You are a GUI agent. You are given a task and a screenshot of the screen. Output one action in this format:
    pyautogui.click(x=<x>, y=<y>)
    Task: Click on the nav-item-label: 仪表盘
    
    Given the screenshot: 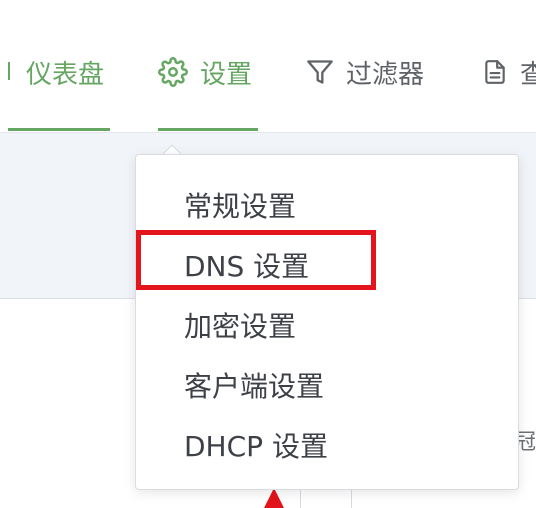 What is the action you would take?
    pyautogui.click(x=65, y=74)
    